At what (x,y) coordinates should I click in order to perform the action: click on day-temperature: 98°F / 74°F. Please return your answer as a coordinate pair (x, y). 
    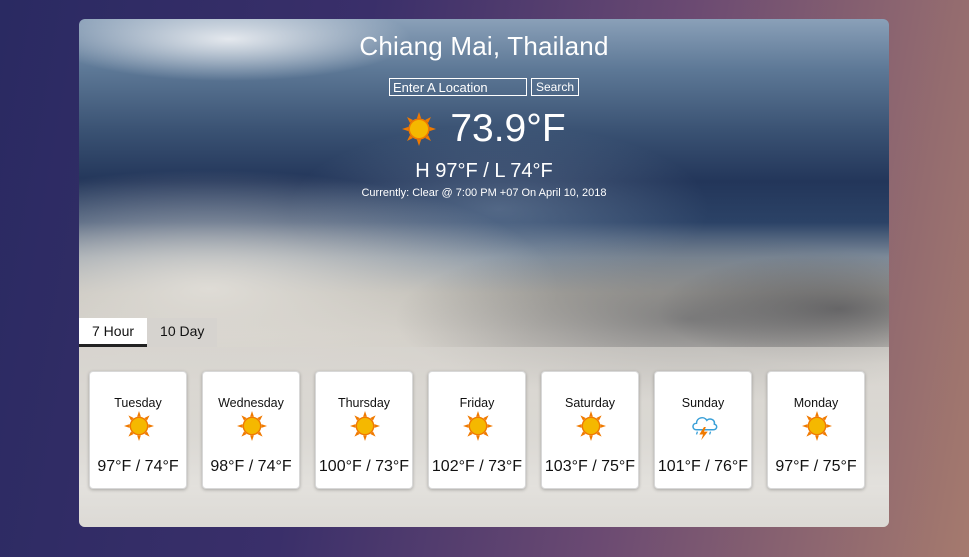
    Looking at the image, I should click on (251, 466).